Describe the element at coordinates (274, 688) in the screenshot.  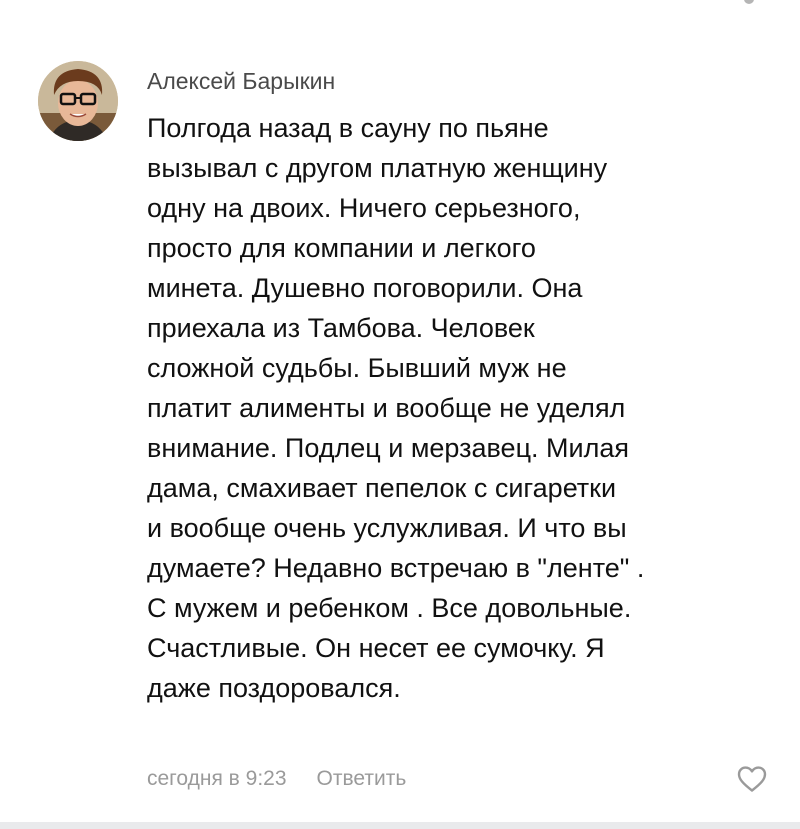
I see `comment-text-line: даже поздоровался.` at that location.